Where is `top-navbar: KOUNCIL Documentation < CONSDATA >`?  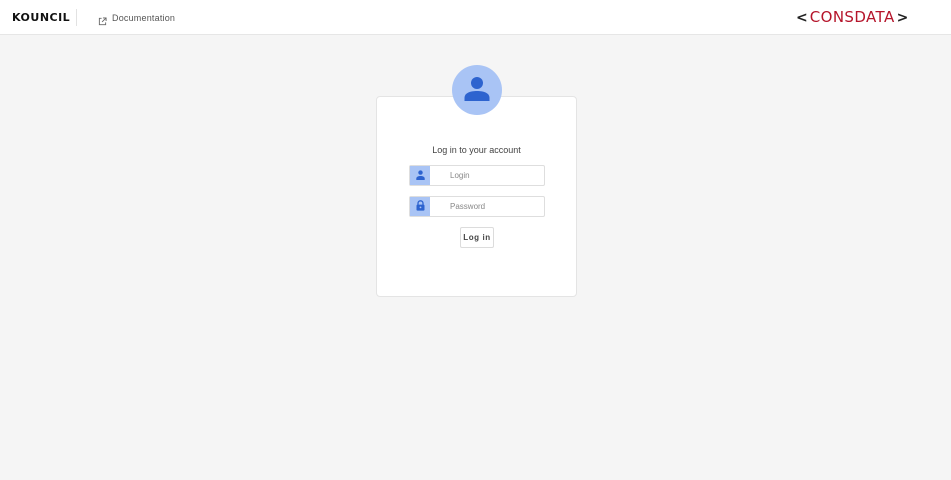 top-navbar: KOUNCIL Documentation < CONSDATA > is located at coordinates (475, 17).